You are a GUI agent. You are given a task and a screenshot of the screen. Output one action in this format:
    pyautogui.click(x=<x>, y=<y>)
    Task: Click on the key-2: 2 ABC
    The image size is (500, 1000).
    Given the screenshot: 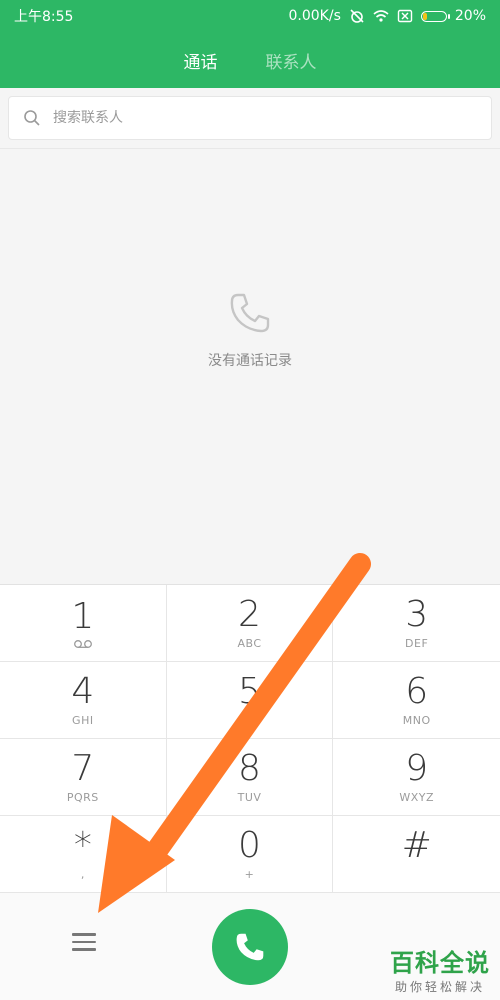 What is the action you would take?
    pyautogui.click(x=250, y=623)
    